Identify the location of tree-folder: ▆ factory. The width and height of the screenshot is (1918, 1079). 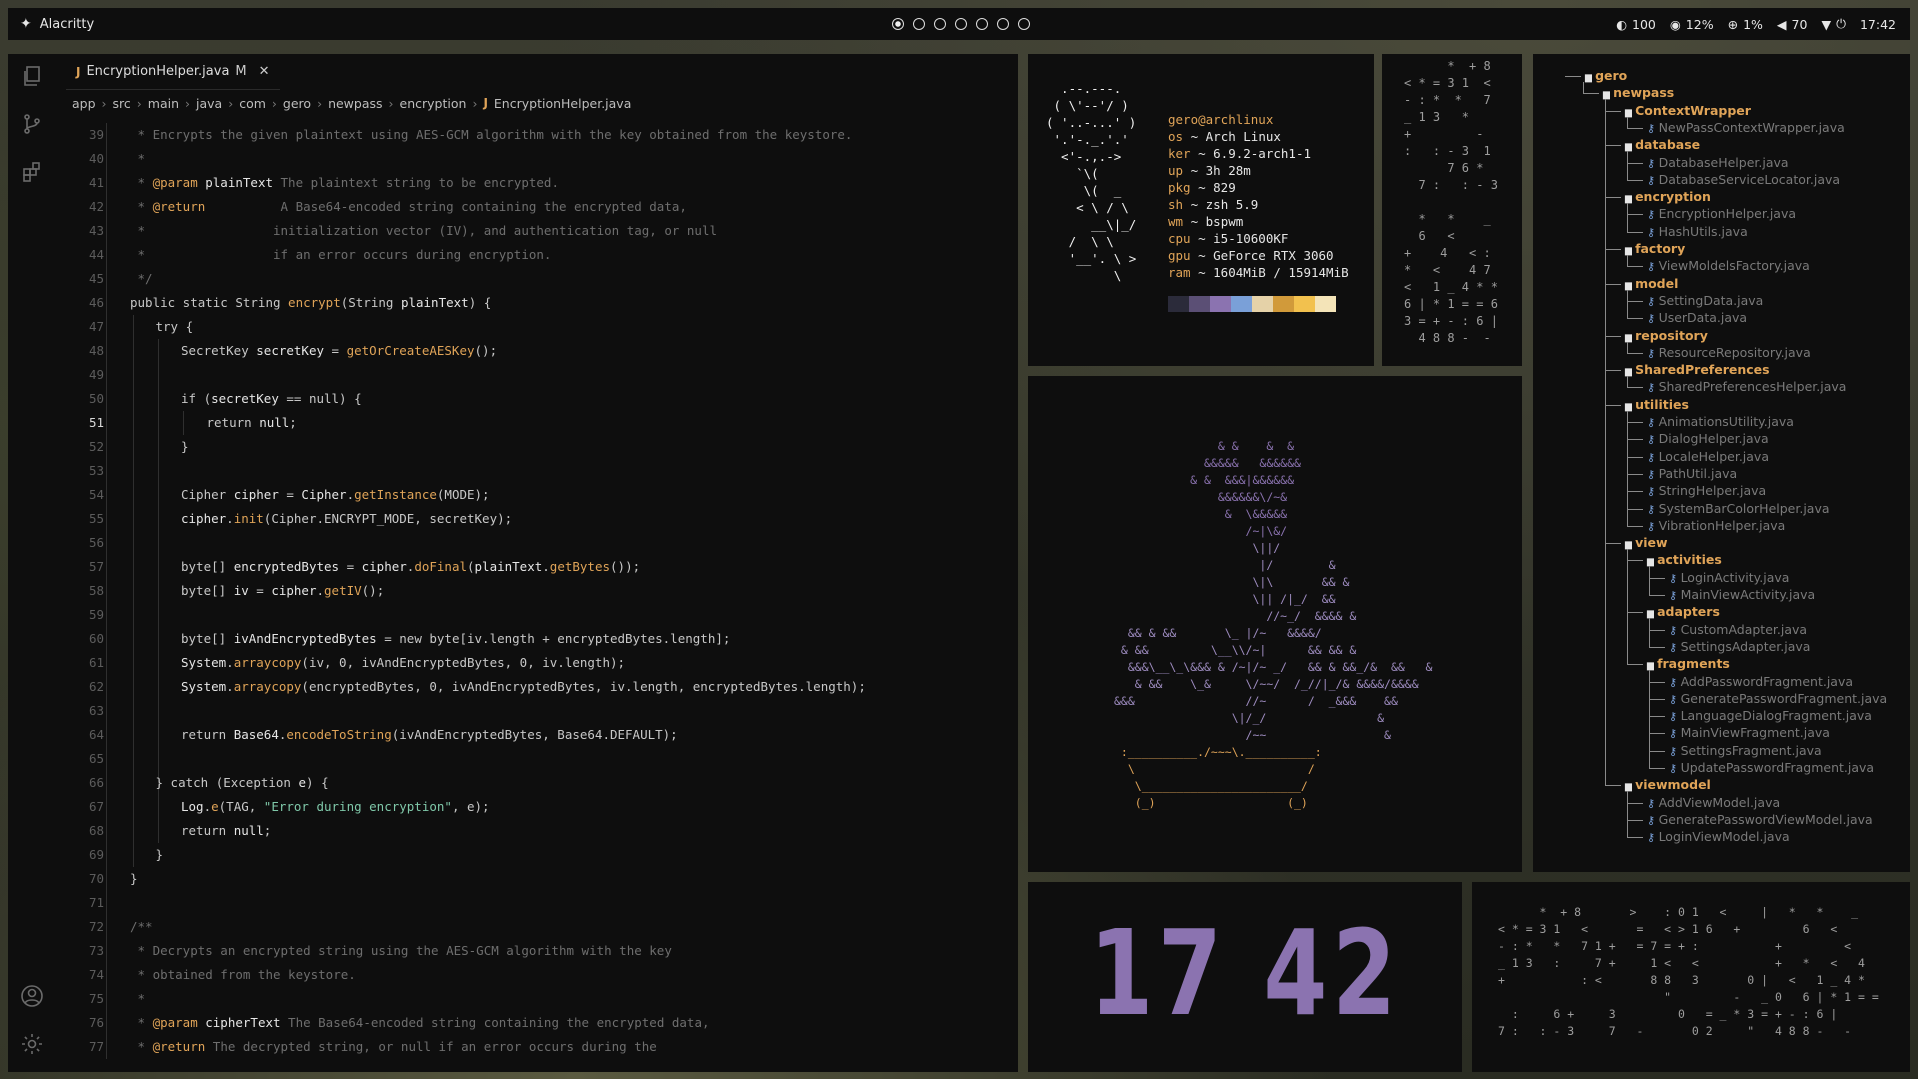
(1655, 248).